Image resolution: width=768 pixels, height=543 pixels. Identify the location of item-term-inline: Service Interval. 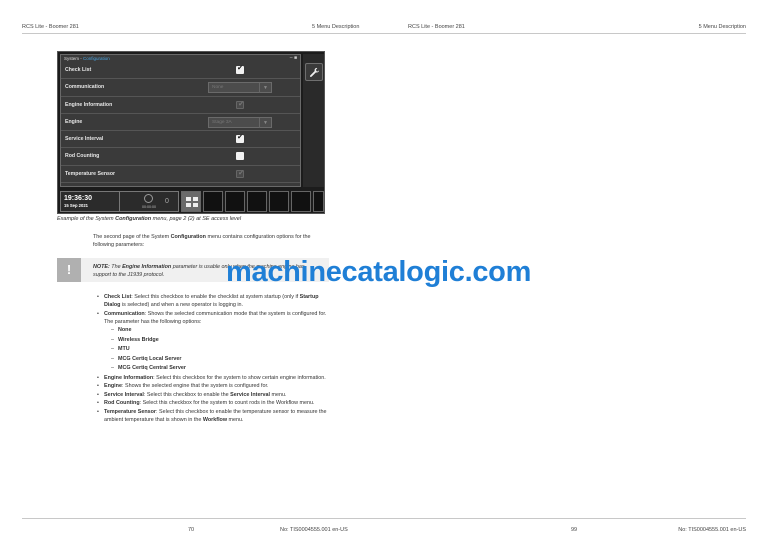
(250, 394).